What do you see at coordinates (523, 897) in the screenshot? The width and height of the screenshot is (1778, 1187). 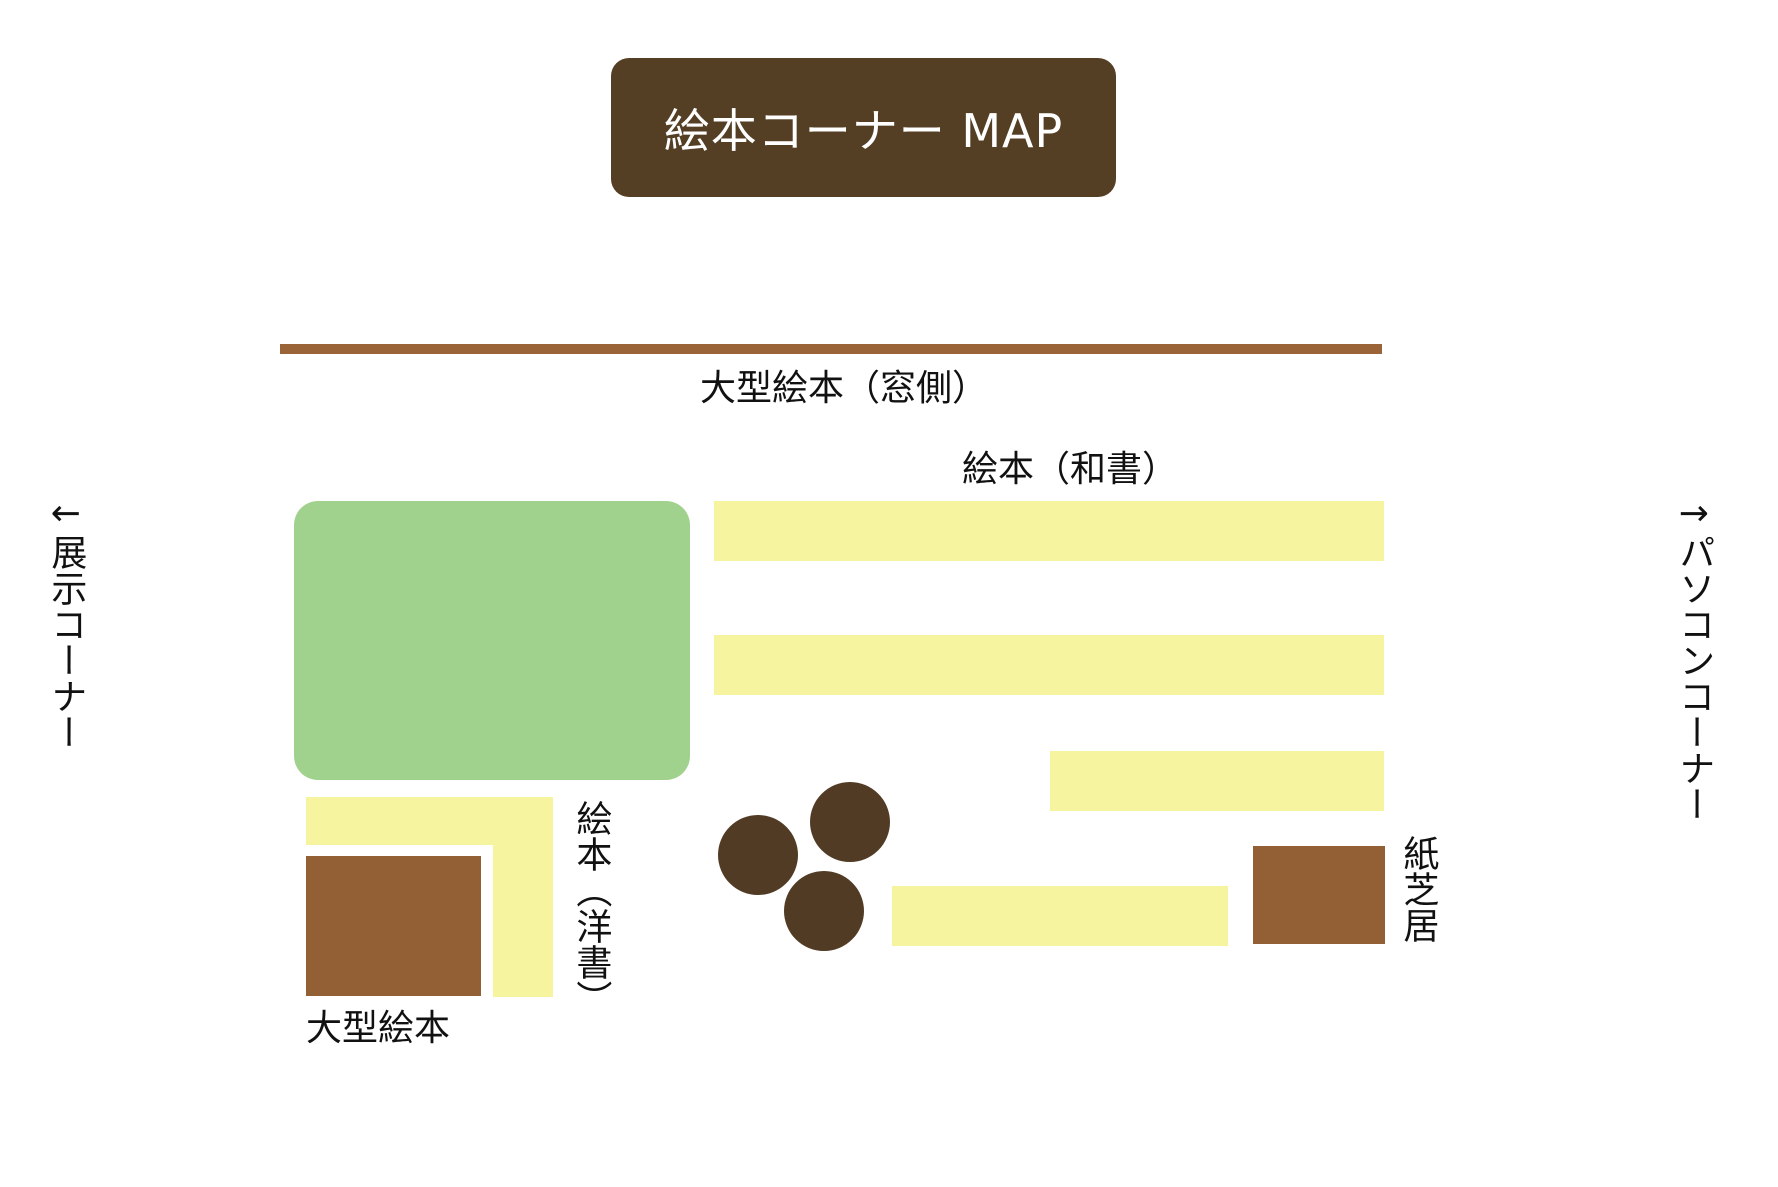 I see `shelf-western-side` at bounding box center [523, 897].